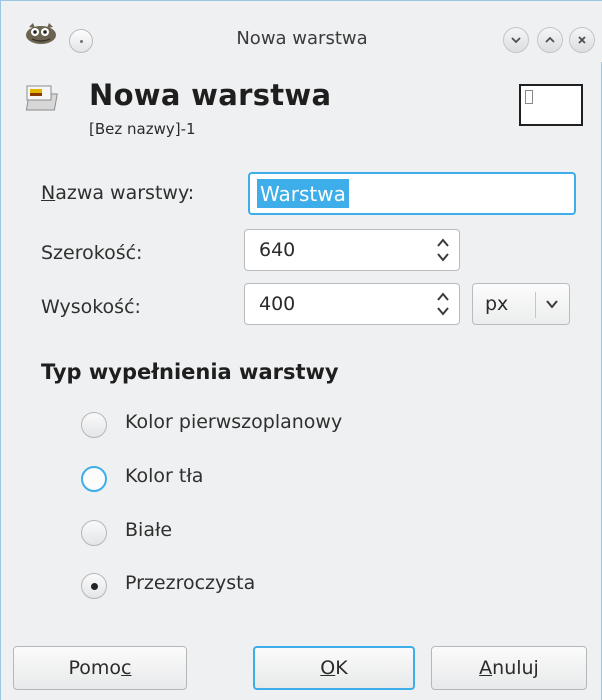 The image size is (602, 700). Describe the element at coordinates (529, 97) in the screenshot. I see `layer-preview-thumbnail` at that location.